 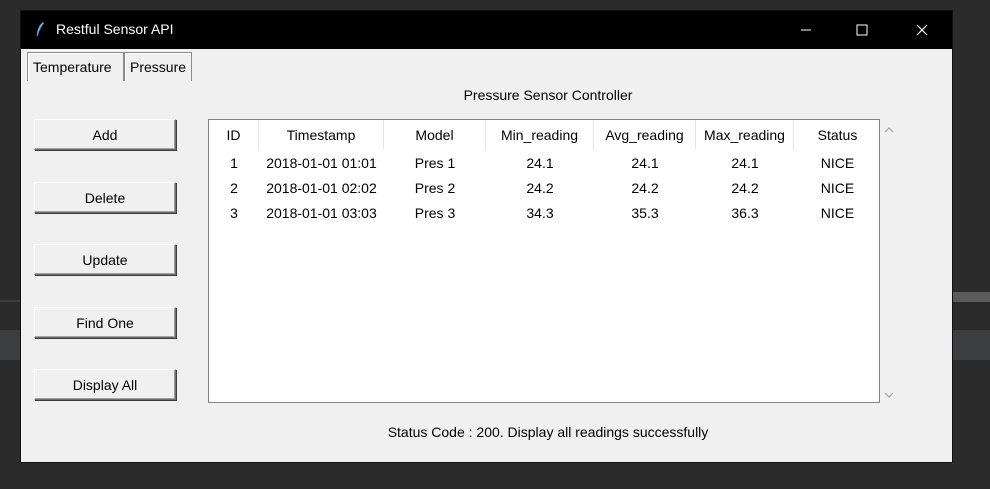 I want to click on cell-min-reading: 24.1, so click(x=540, y=162).